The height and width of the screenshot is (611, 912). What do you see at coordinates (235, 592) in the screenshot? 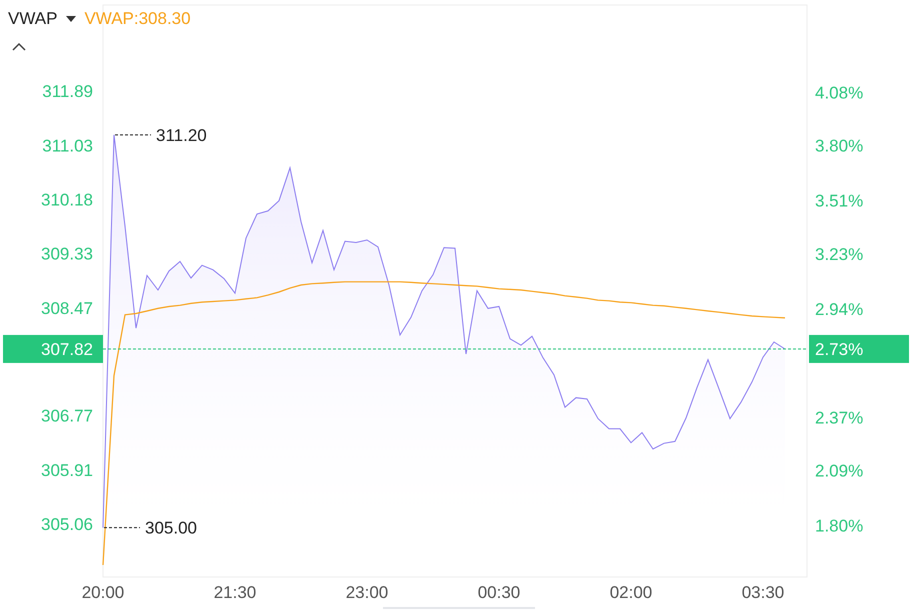
I see `time-axis-label: 21:30` at bounding box center [235, 592].